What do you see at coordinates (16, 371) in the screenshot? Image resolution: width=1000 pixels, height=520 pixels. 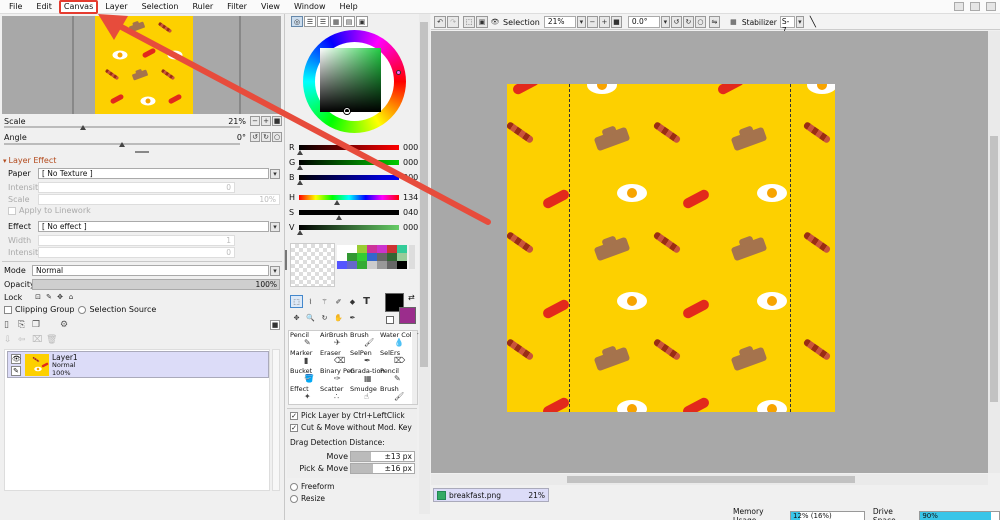 I see `layer-edit-pen-icon: ✎` at bounding box center [16, 371].